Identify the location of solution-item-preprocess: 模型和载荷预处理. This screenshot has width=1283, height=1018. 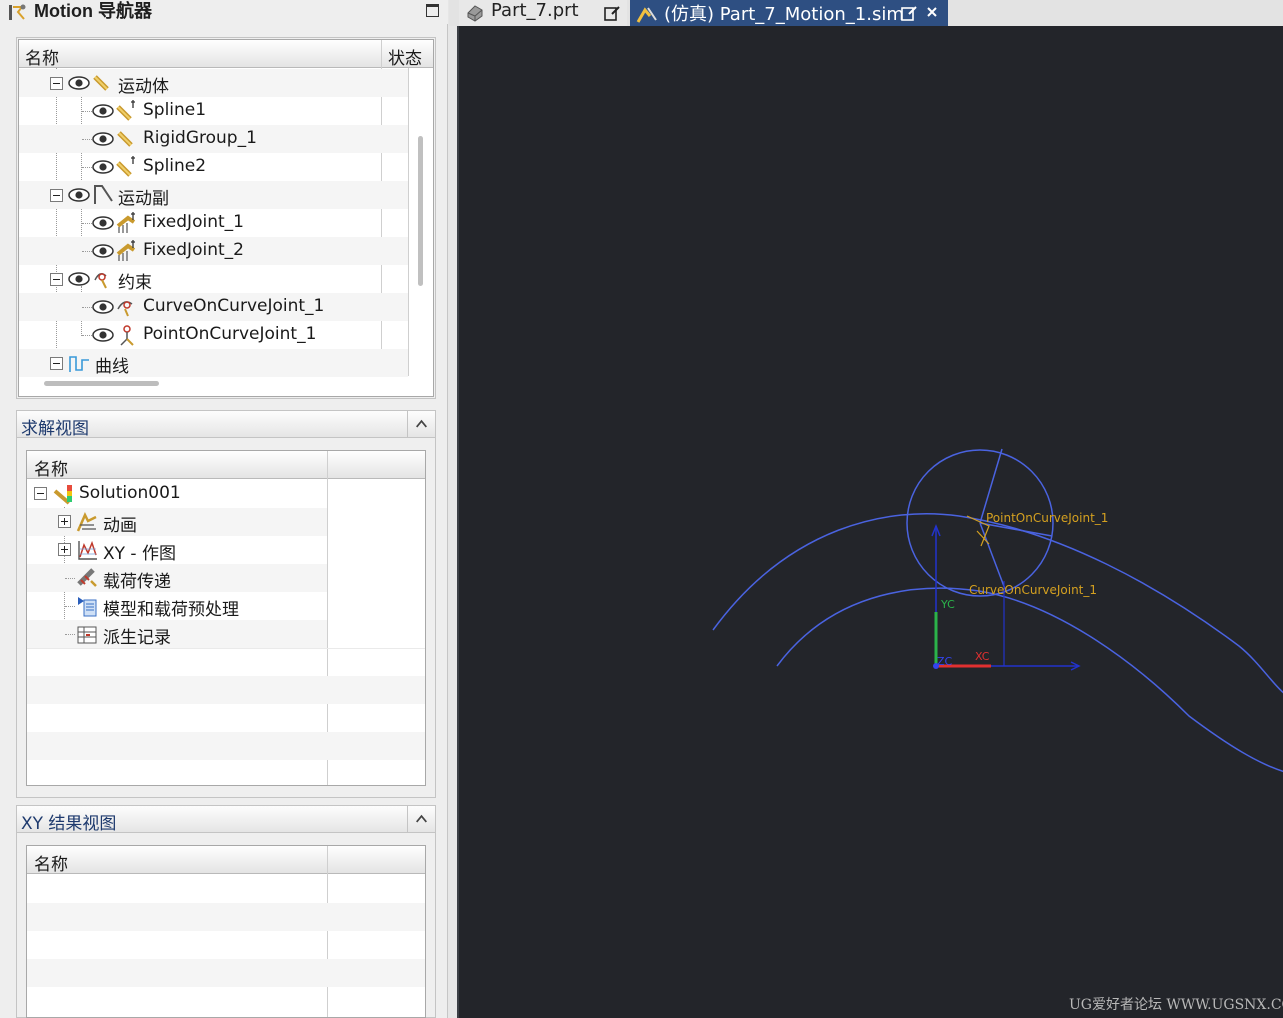
(177, 606).